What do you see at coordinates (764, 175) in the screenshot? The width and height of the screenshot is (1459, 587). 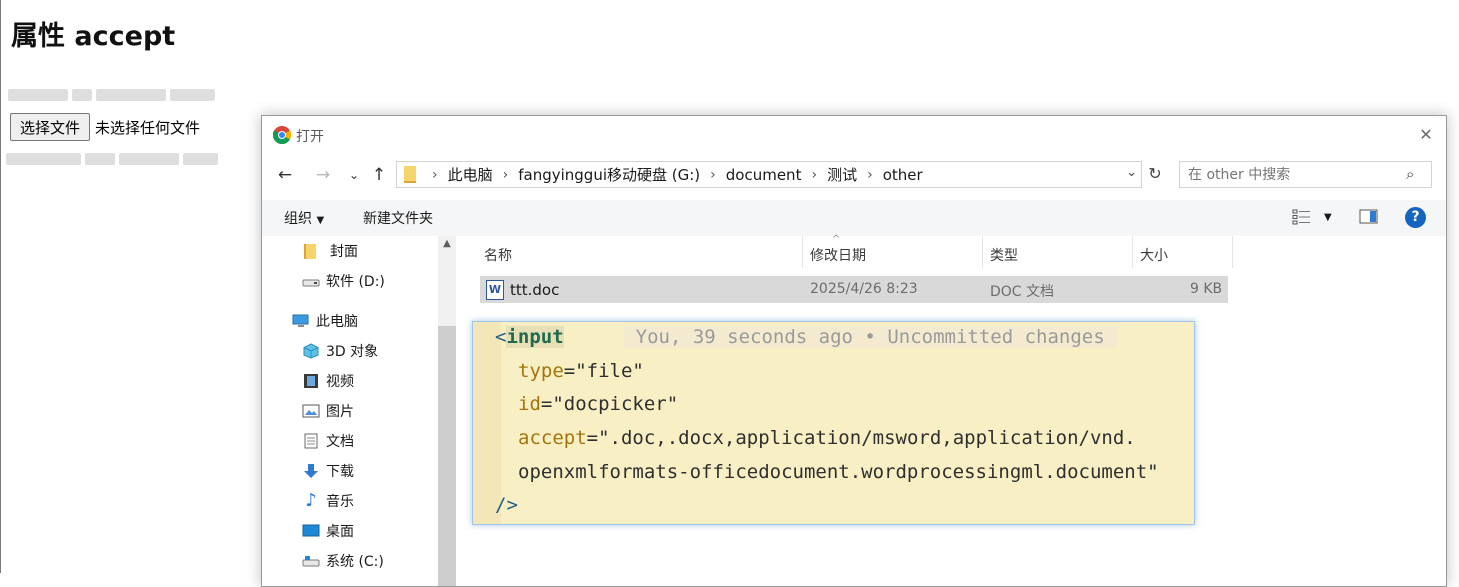 I see `breadcrumb-item: document` at bounding box center [764, 175].